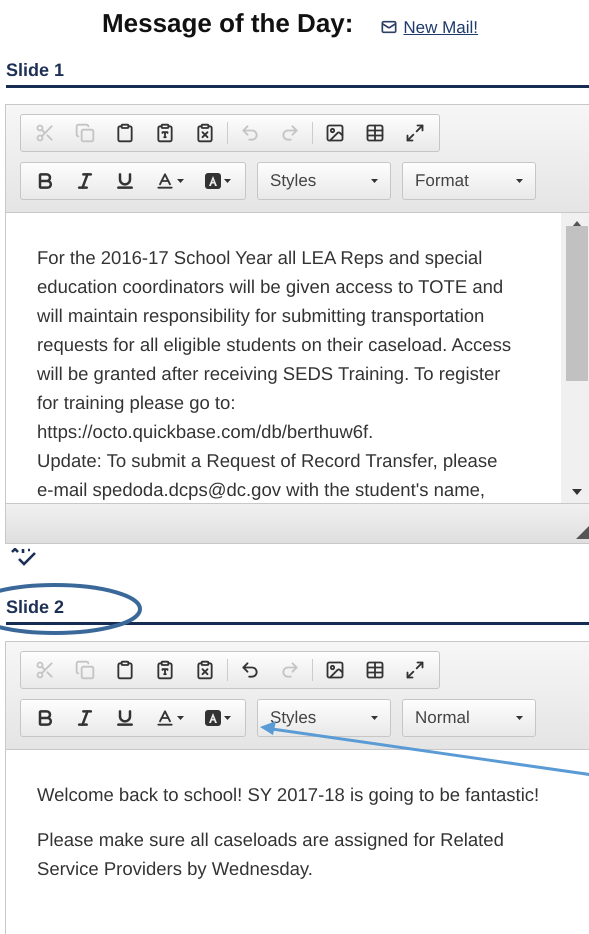  Describe the element at coordinates (35, 607) in the screenshot. I see `slide-heading: Slide 2` at that location.